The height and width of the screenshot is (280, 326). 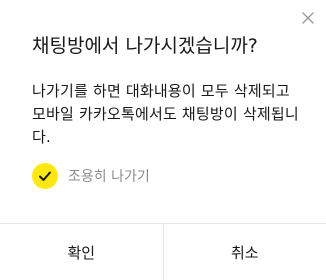 I want to click on checkbox-circle, so click(x=45, y=176).